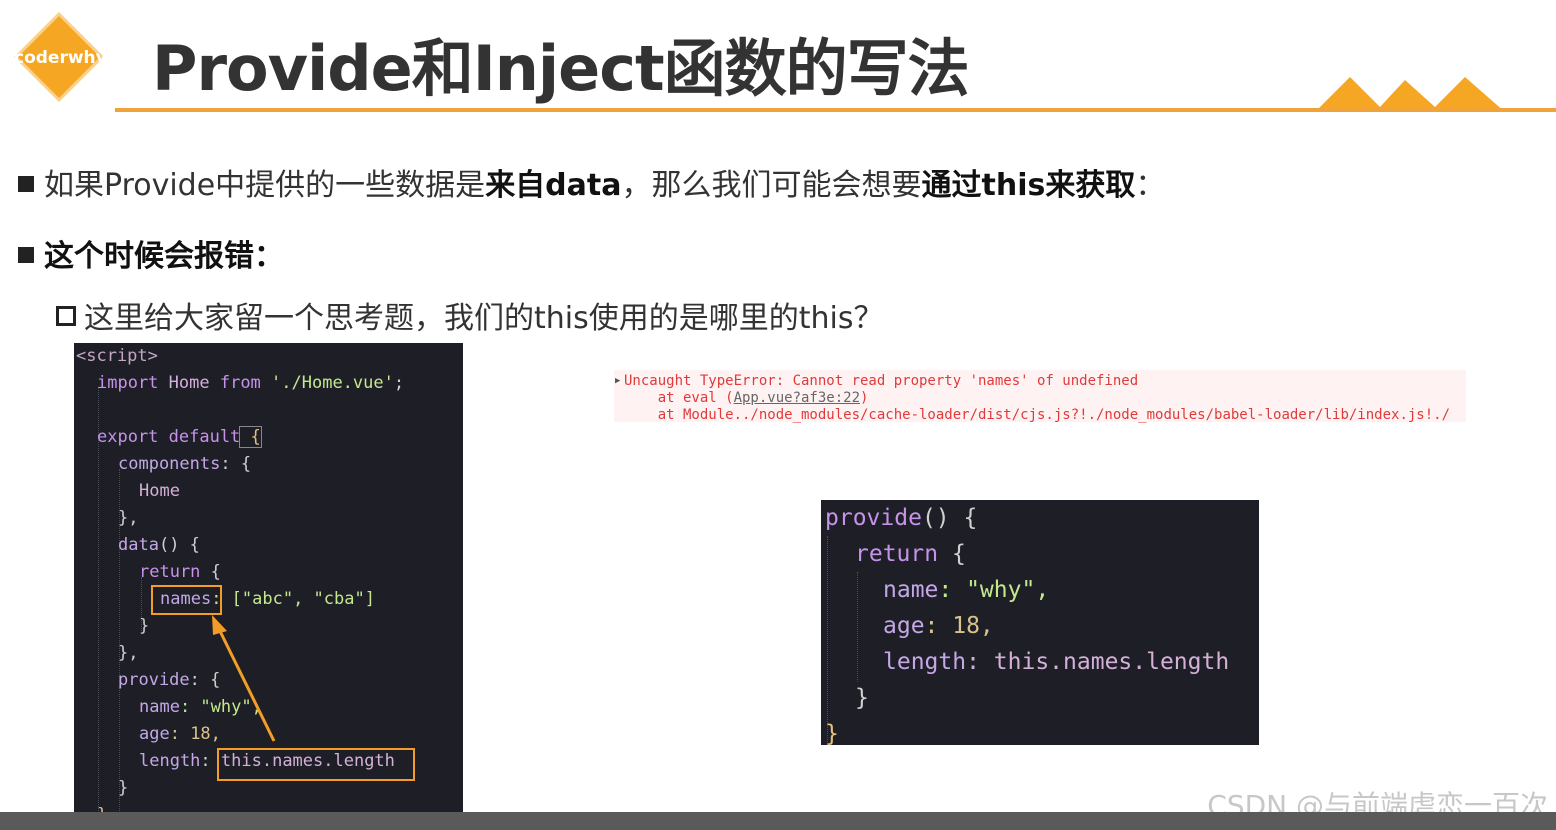 Image resolution: width=1556 pixels, height=830 pixels. I want to click on code-token: : 18,, so click(959, 626).